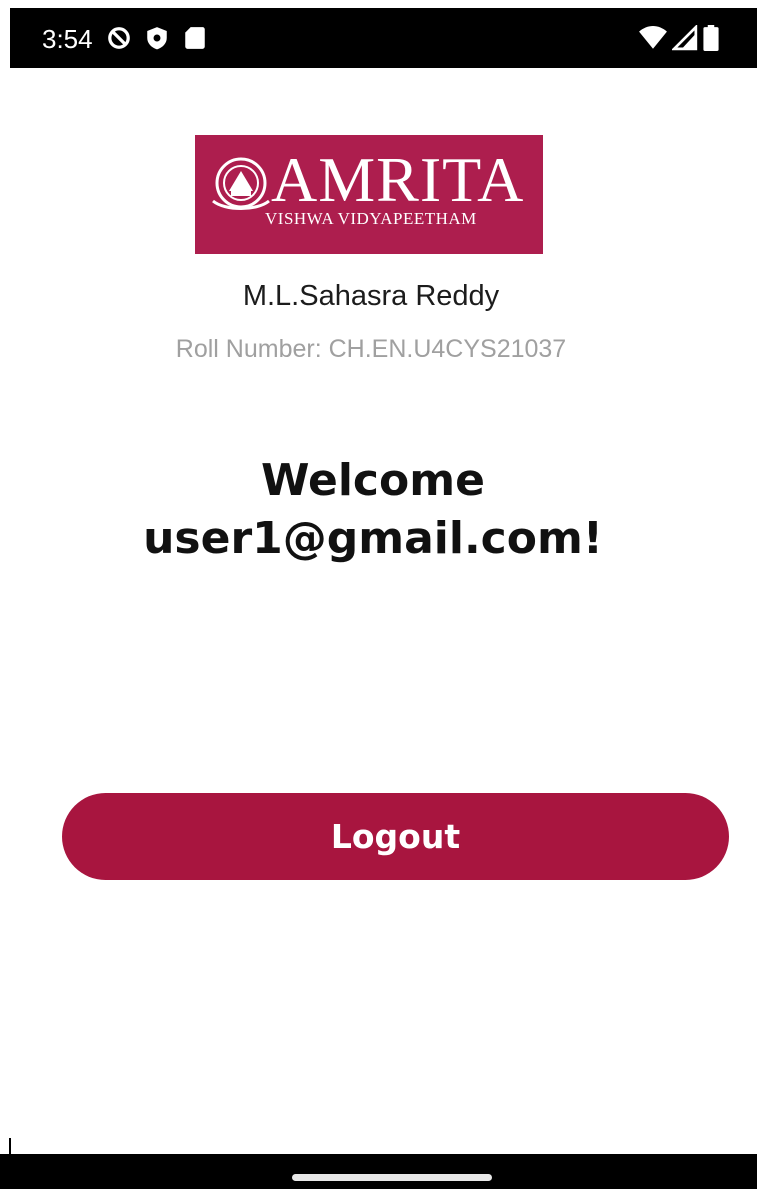 This screenshot has height=1189, width=757. I want to click on navigation-bar, so click(378, 1171).